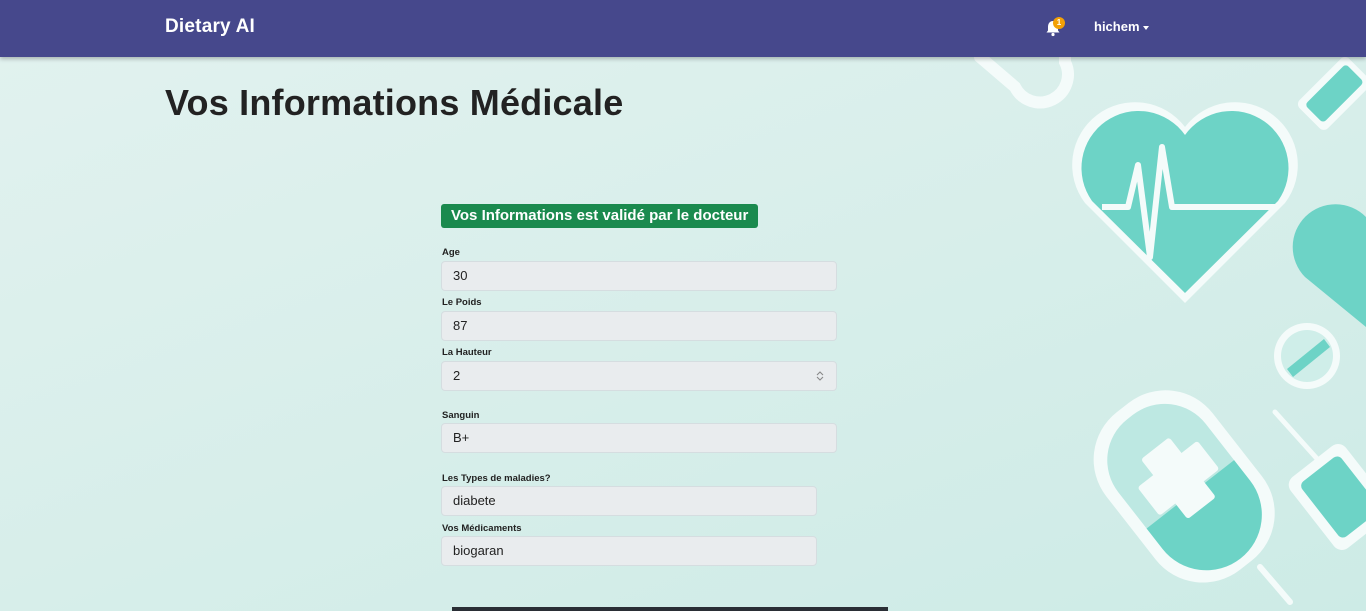 The image size is (1366, 611). What do you see at coordinates (639, 276) in the screenshot?
I see `age-field: 30` at bounding box center [639, 276].